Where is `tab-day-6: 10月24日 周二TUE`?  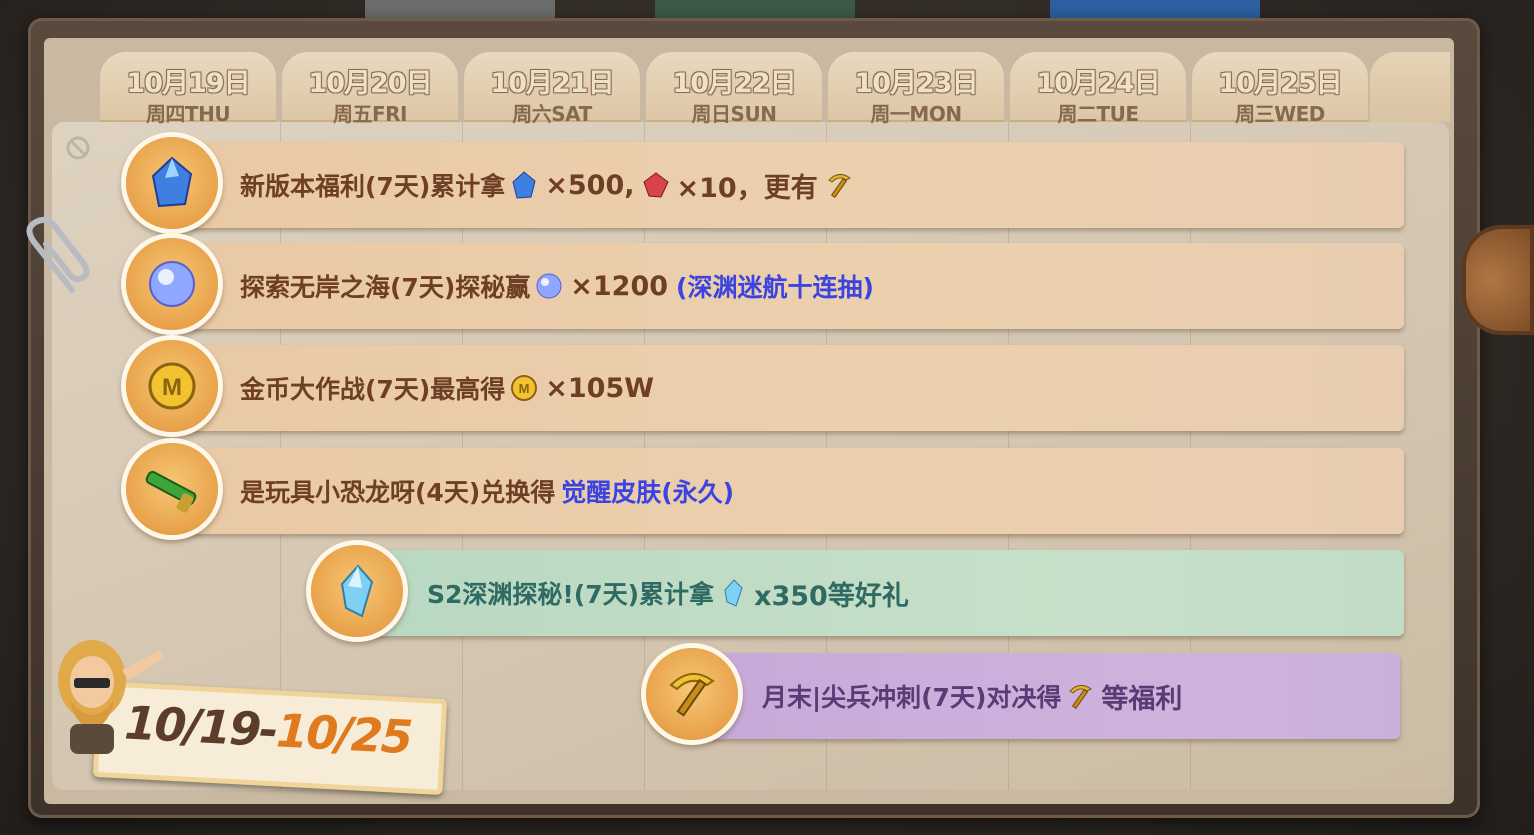 tab-day-6: 10月24日 周二TUE is located at coordinates (1098, 89).